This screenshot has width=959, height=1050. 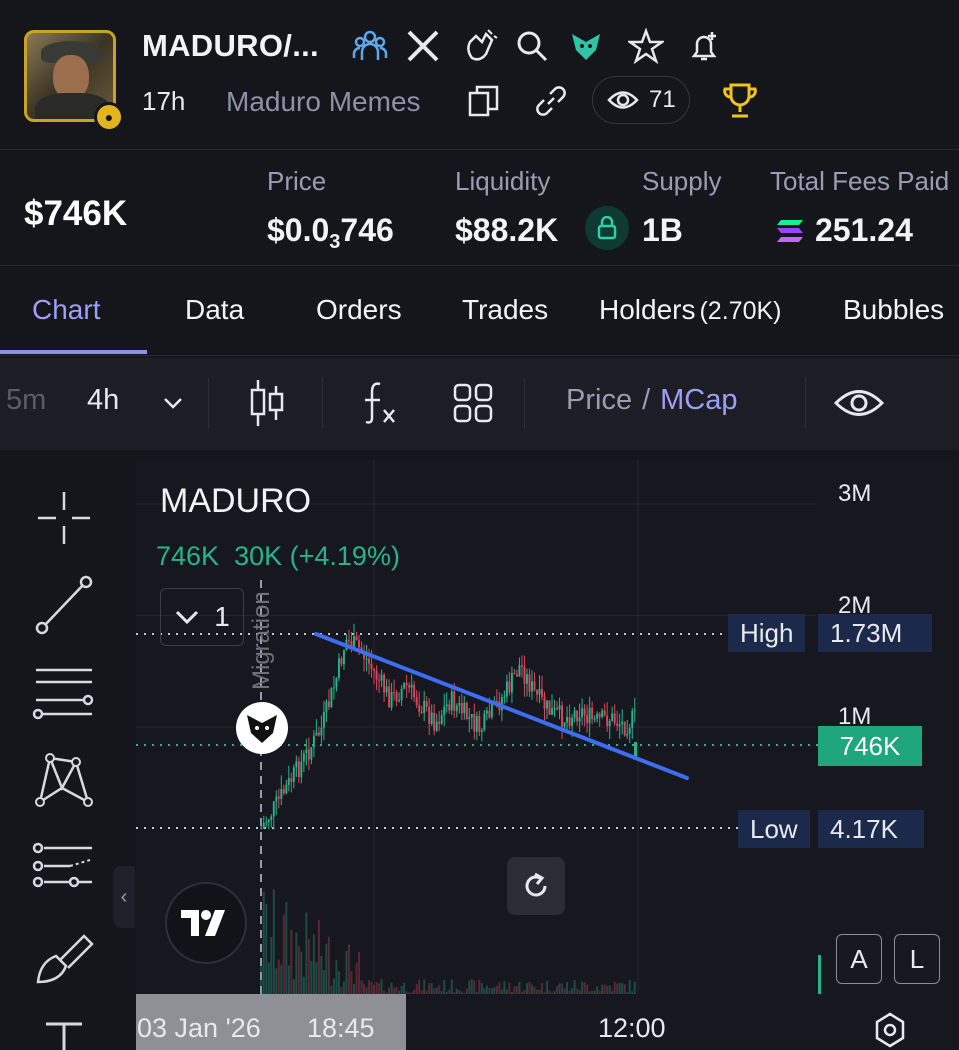 I want to click on price-mcap-toggle: Price / MCap, so click(x=652, y=400).